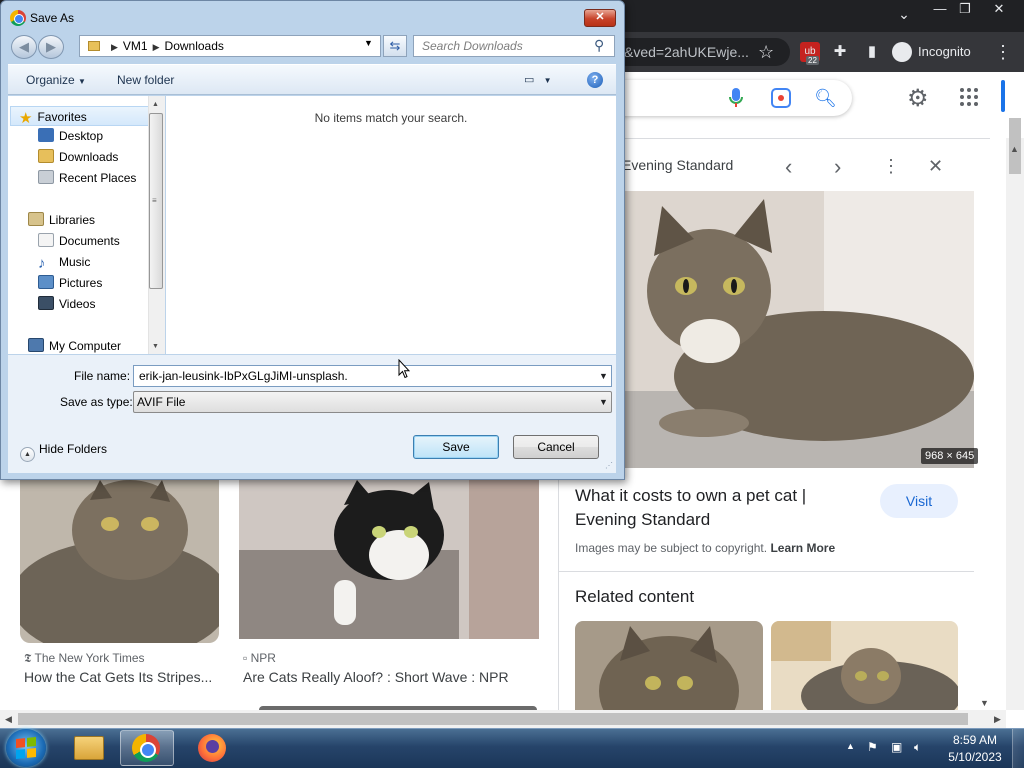  Describe the element at coordinates (538, 79) in the screenshot. I see `change-view-button: ▭ ▼` at that location.